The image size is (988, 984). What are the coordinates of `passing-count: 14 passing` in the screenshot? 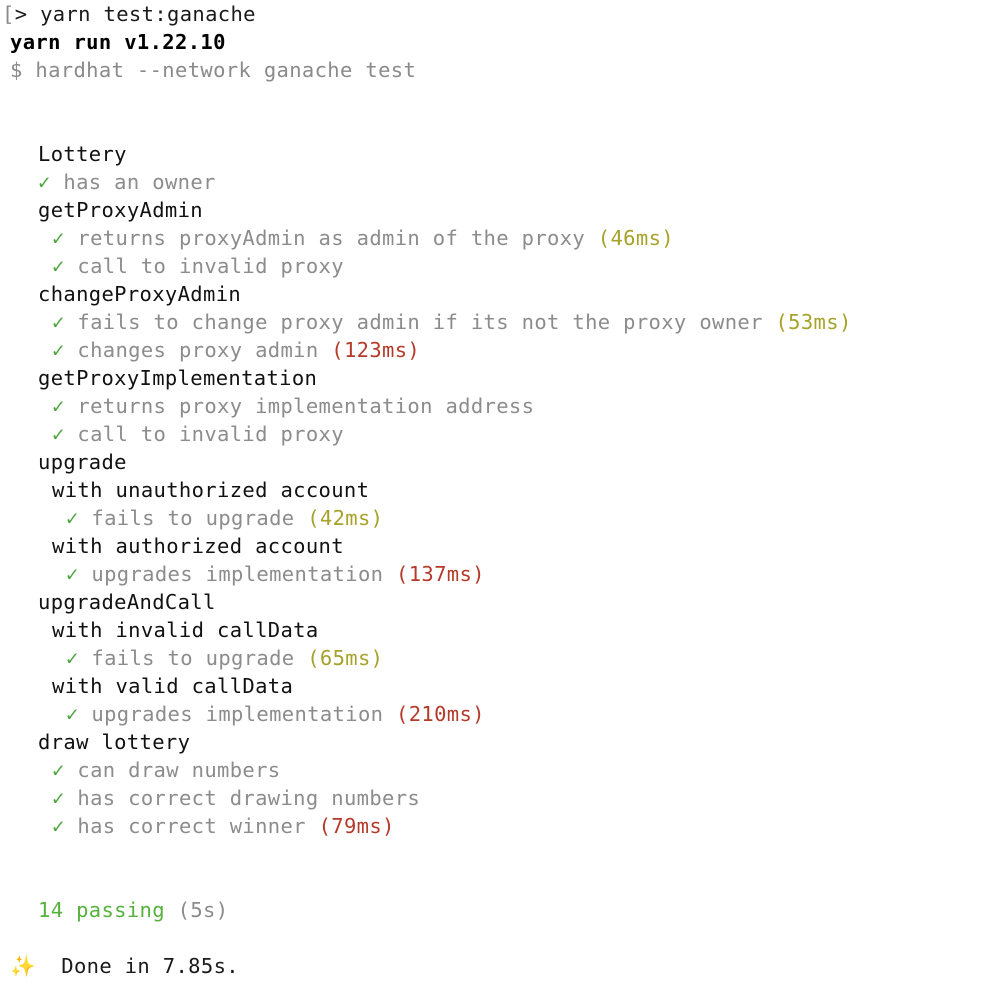 It's located at (101, 910).